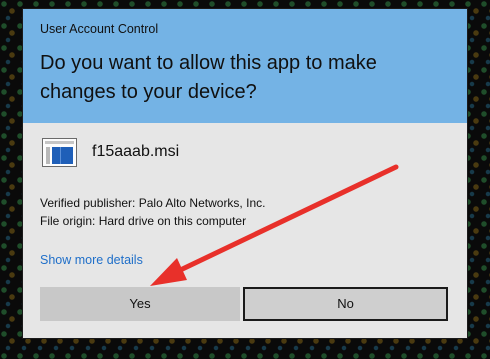 The height and width of the screenshot is (359, 490). What do you see at coordinates (91, 260) in the screenshot?
I see `show-more-details-link: Show more details` at bounding box center [91, 260].